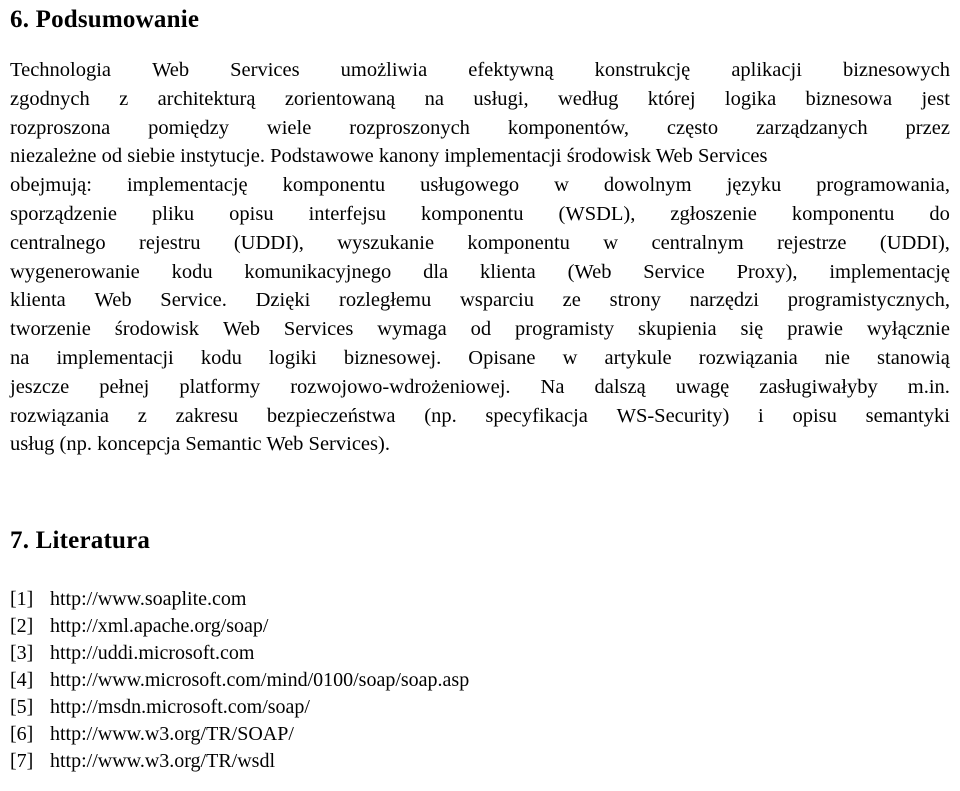  What do you see at coordinates (157, 329) in the screenshot?
I see `paragraph-word: środowisk` at bounding box center [157, 329].